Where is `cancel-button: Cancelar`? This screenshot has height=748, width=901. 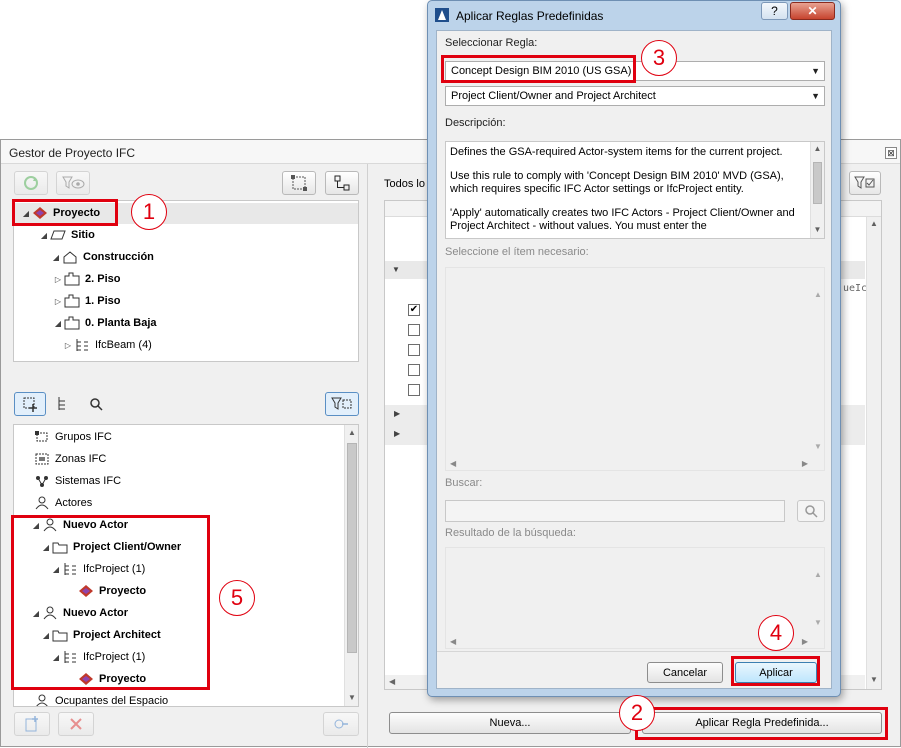
cancel-button: Cancelar is located at coordinates (685, 672).